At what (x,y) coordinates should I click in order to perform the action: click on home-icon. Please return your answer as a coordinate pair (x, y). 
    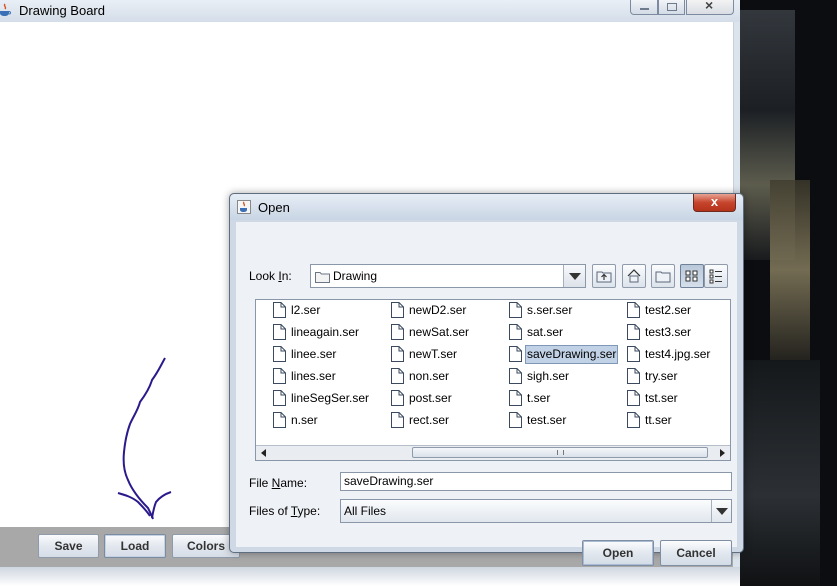
    Looking at the image, I should click on (634, 276).